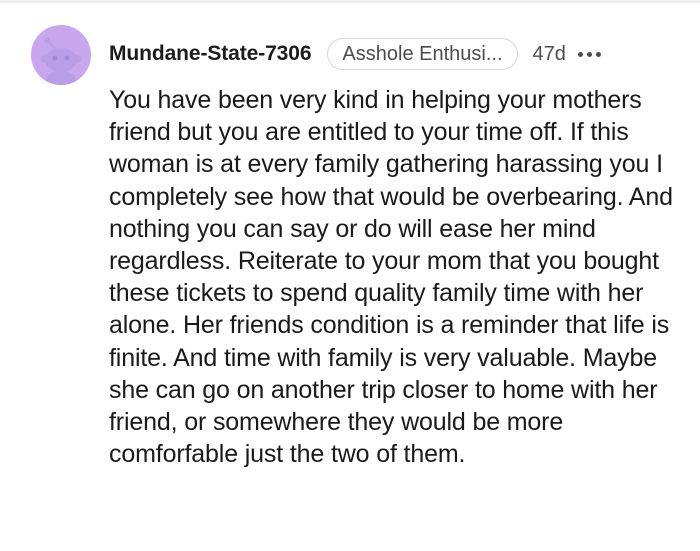  Describe the element at coordinates (61, 60) in the screenshot. I see `reddit-snoo-avatar-icon` at that location.